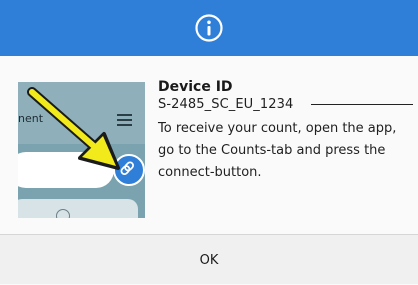  What do you see at coordinates (362, 104) in the screenshot?
I see `leader-line` at bounding box center [362, 104].